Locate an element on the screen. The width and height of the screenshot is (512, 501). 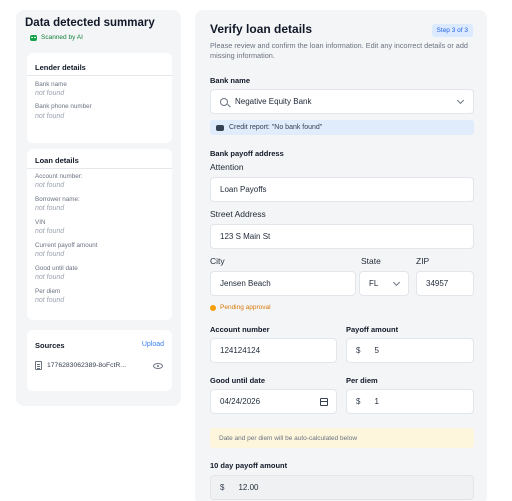
pending-approval-status: Pending approval is located at coordinates (240, 307).